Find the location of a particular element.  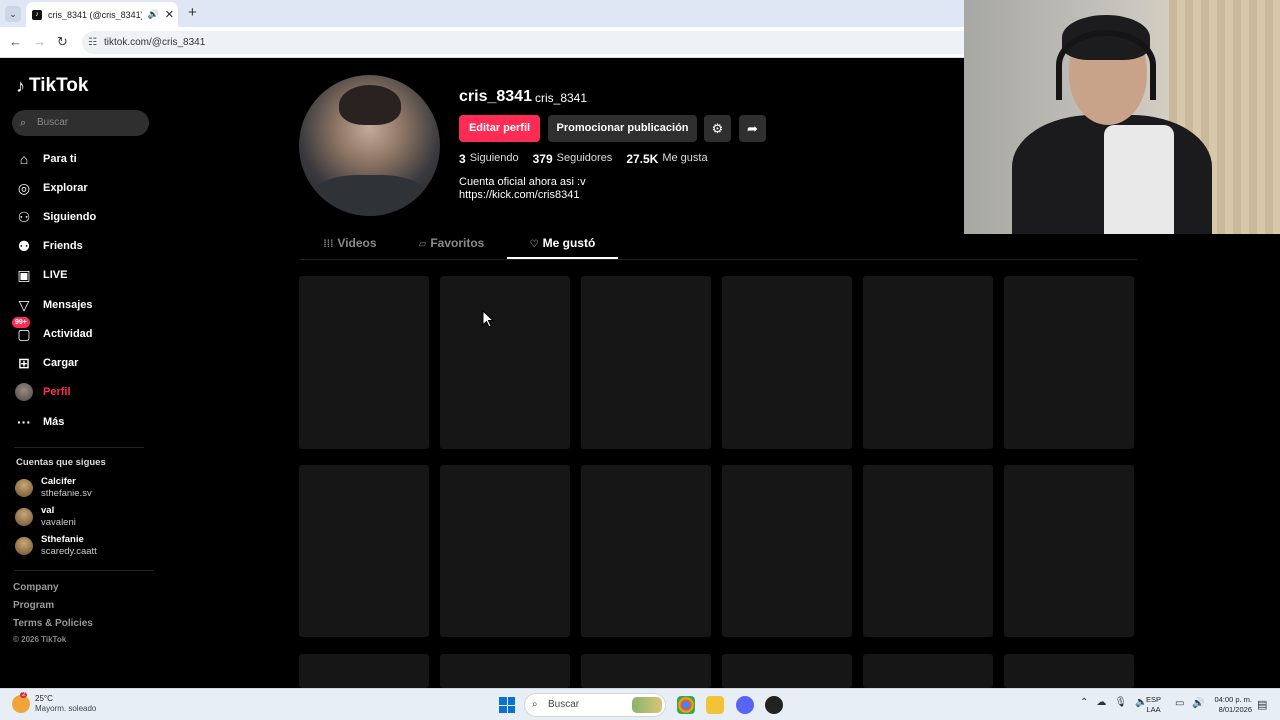

weather-desc: Mayorm. soleado is located at coordinates (66, 708).